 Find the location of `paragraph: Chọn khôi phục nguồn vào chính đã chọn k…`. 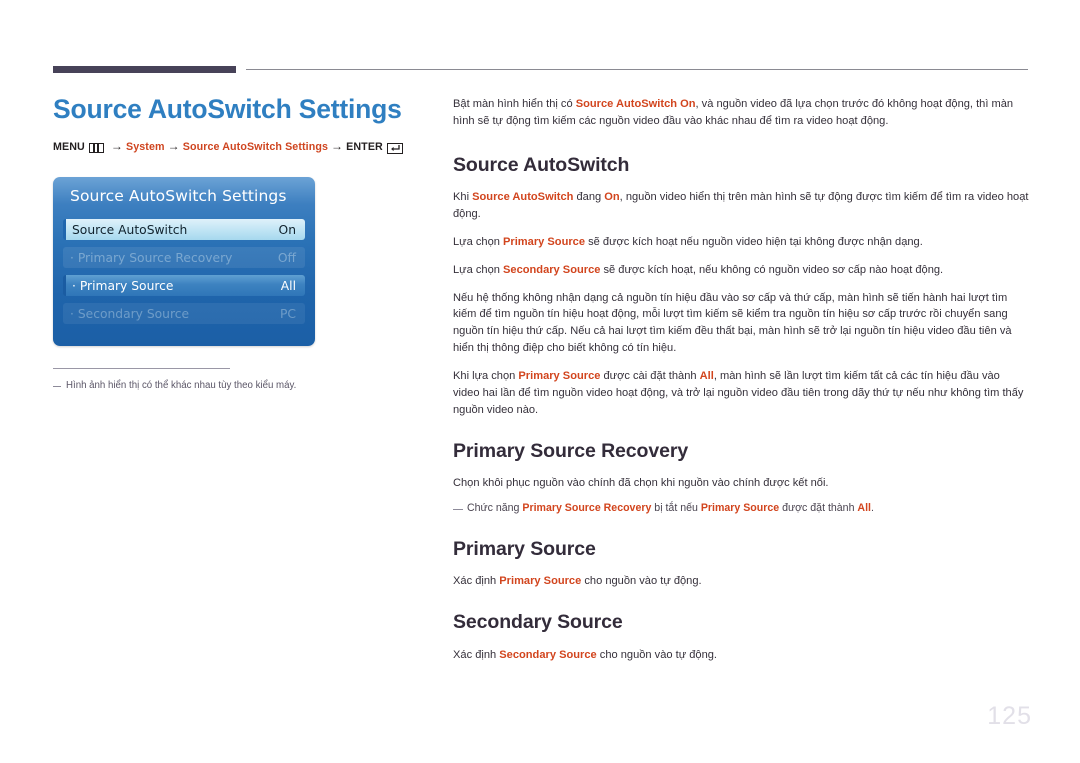

paragraph: Chọn khôi phục nguồn vào chính đã chọn k… is located at coordinates (641, 483).